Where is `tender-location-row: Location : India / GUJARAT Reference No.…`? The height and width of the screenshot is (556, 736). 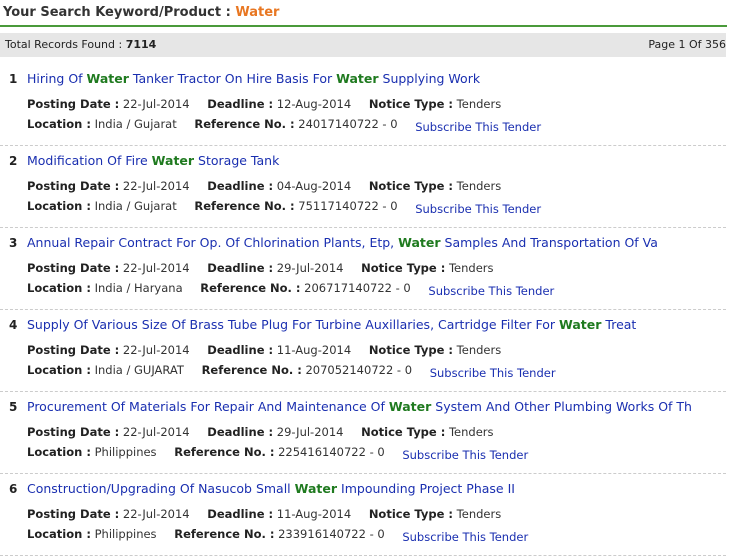
tender-location-row: Location : India / GUJARAT Reference No.… is located at coordinates (291, 371).